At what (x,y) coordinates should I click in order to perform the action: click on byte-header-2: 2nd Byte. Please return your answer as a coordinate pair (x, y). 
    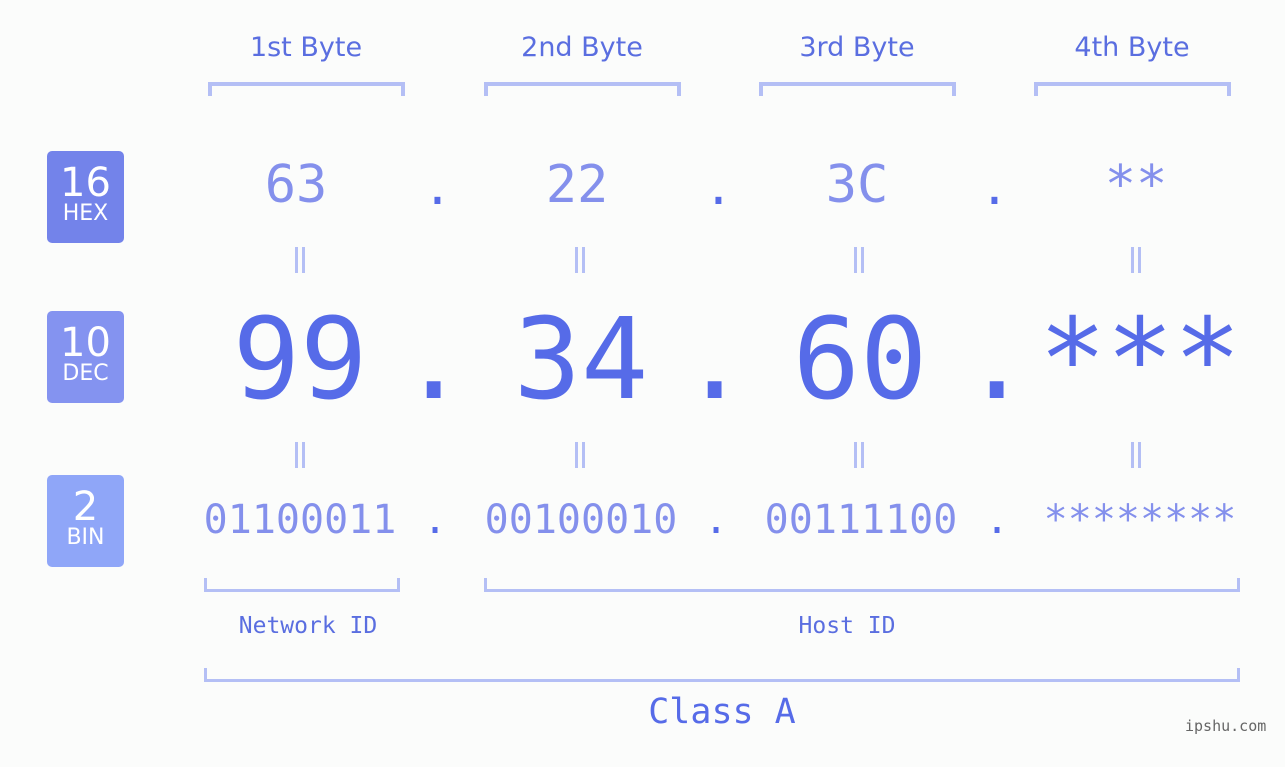
    Looking at the image, I should click on (582, 47).